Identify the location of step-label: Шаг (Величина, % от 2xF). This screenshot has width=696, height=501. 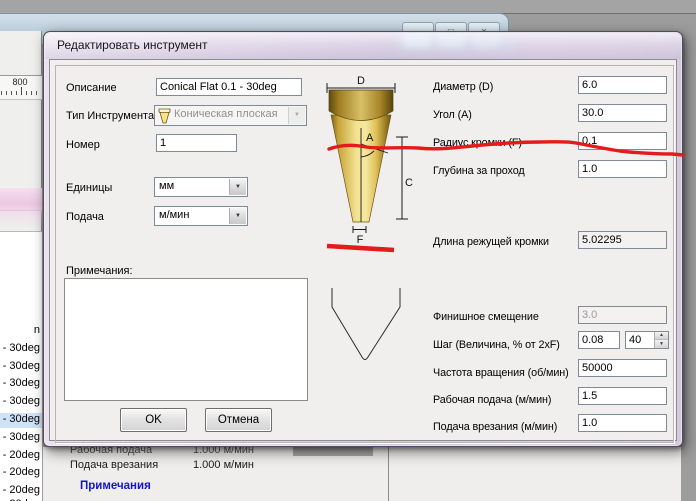
(496, 345).